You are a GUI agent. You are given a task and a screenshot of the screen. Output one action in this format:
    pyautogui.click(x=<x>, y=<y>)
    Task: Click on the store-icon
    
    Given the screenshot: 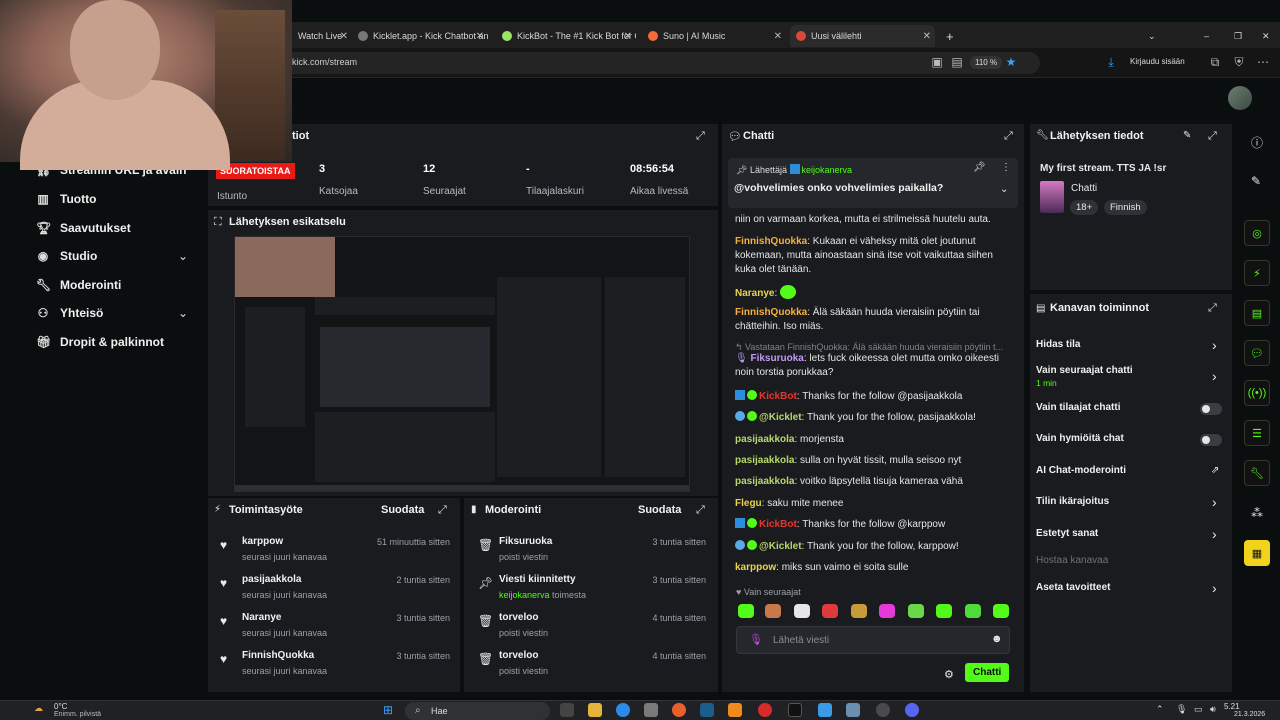 What is the action you would take?
    pyautogui.click(x=651, y=710)
    